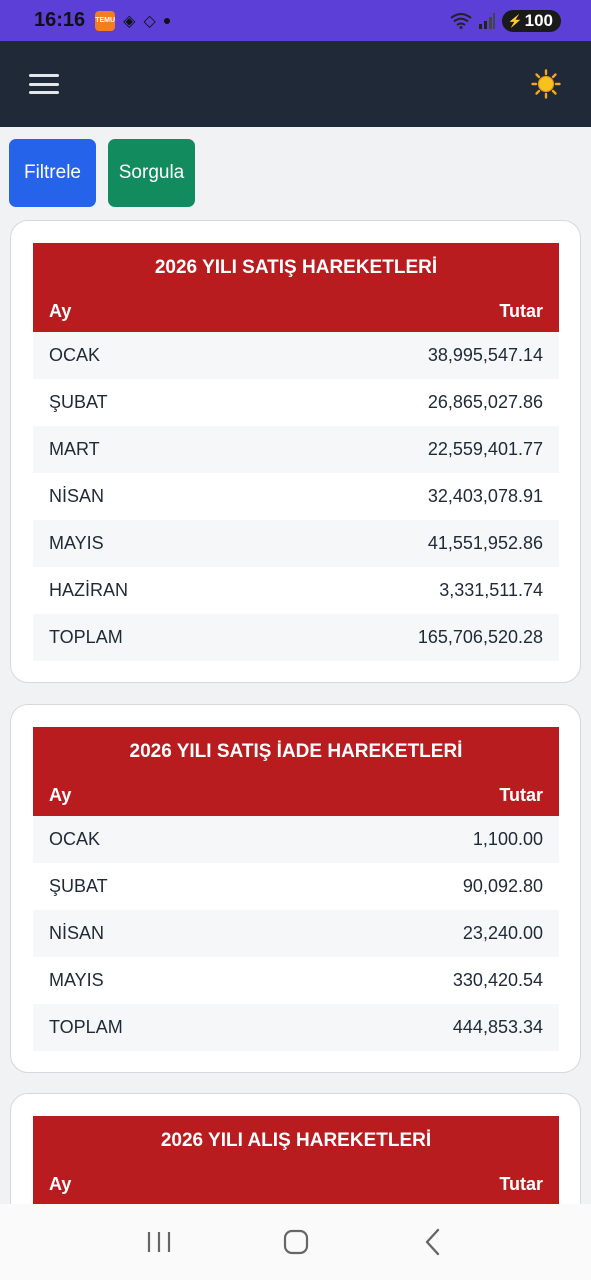  Describe the element at coordinates (491, 590) in the screenshot. I see `amount-cell: 3,331,511.74` at that location.